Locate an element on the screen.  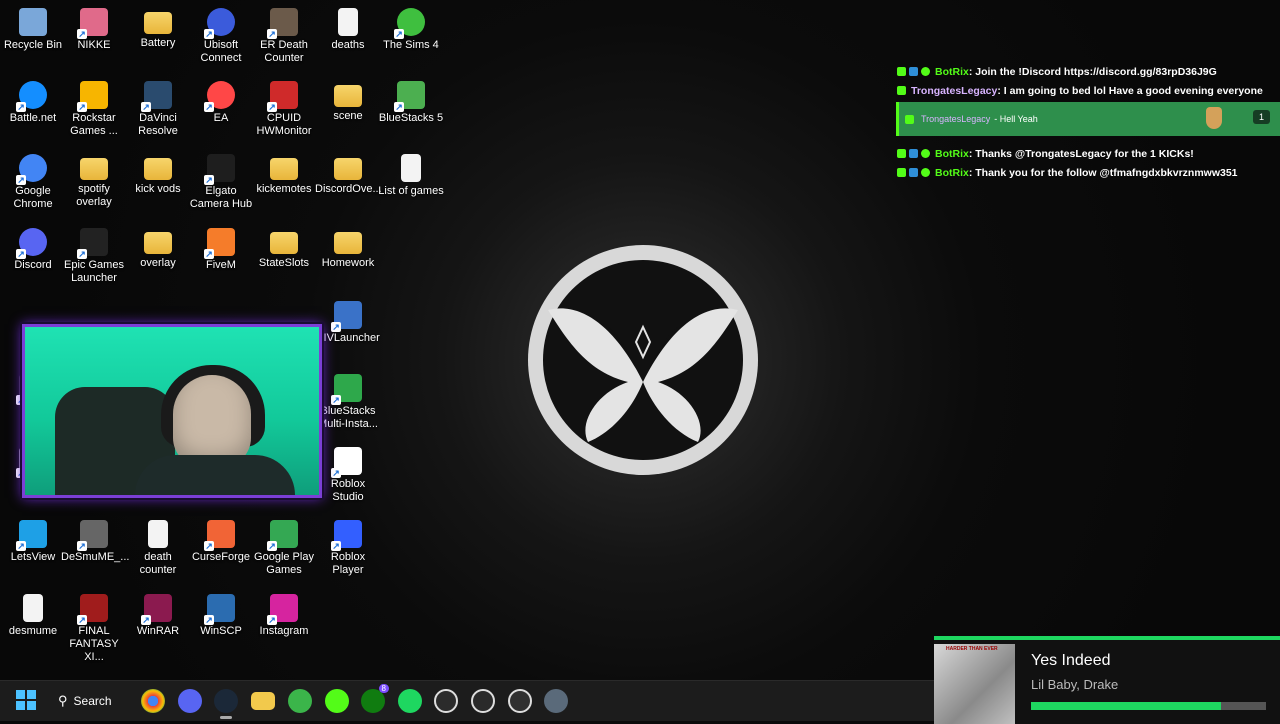
desktop-icon: ↗ WinSCP is located at coordinates (221, 614).